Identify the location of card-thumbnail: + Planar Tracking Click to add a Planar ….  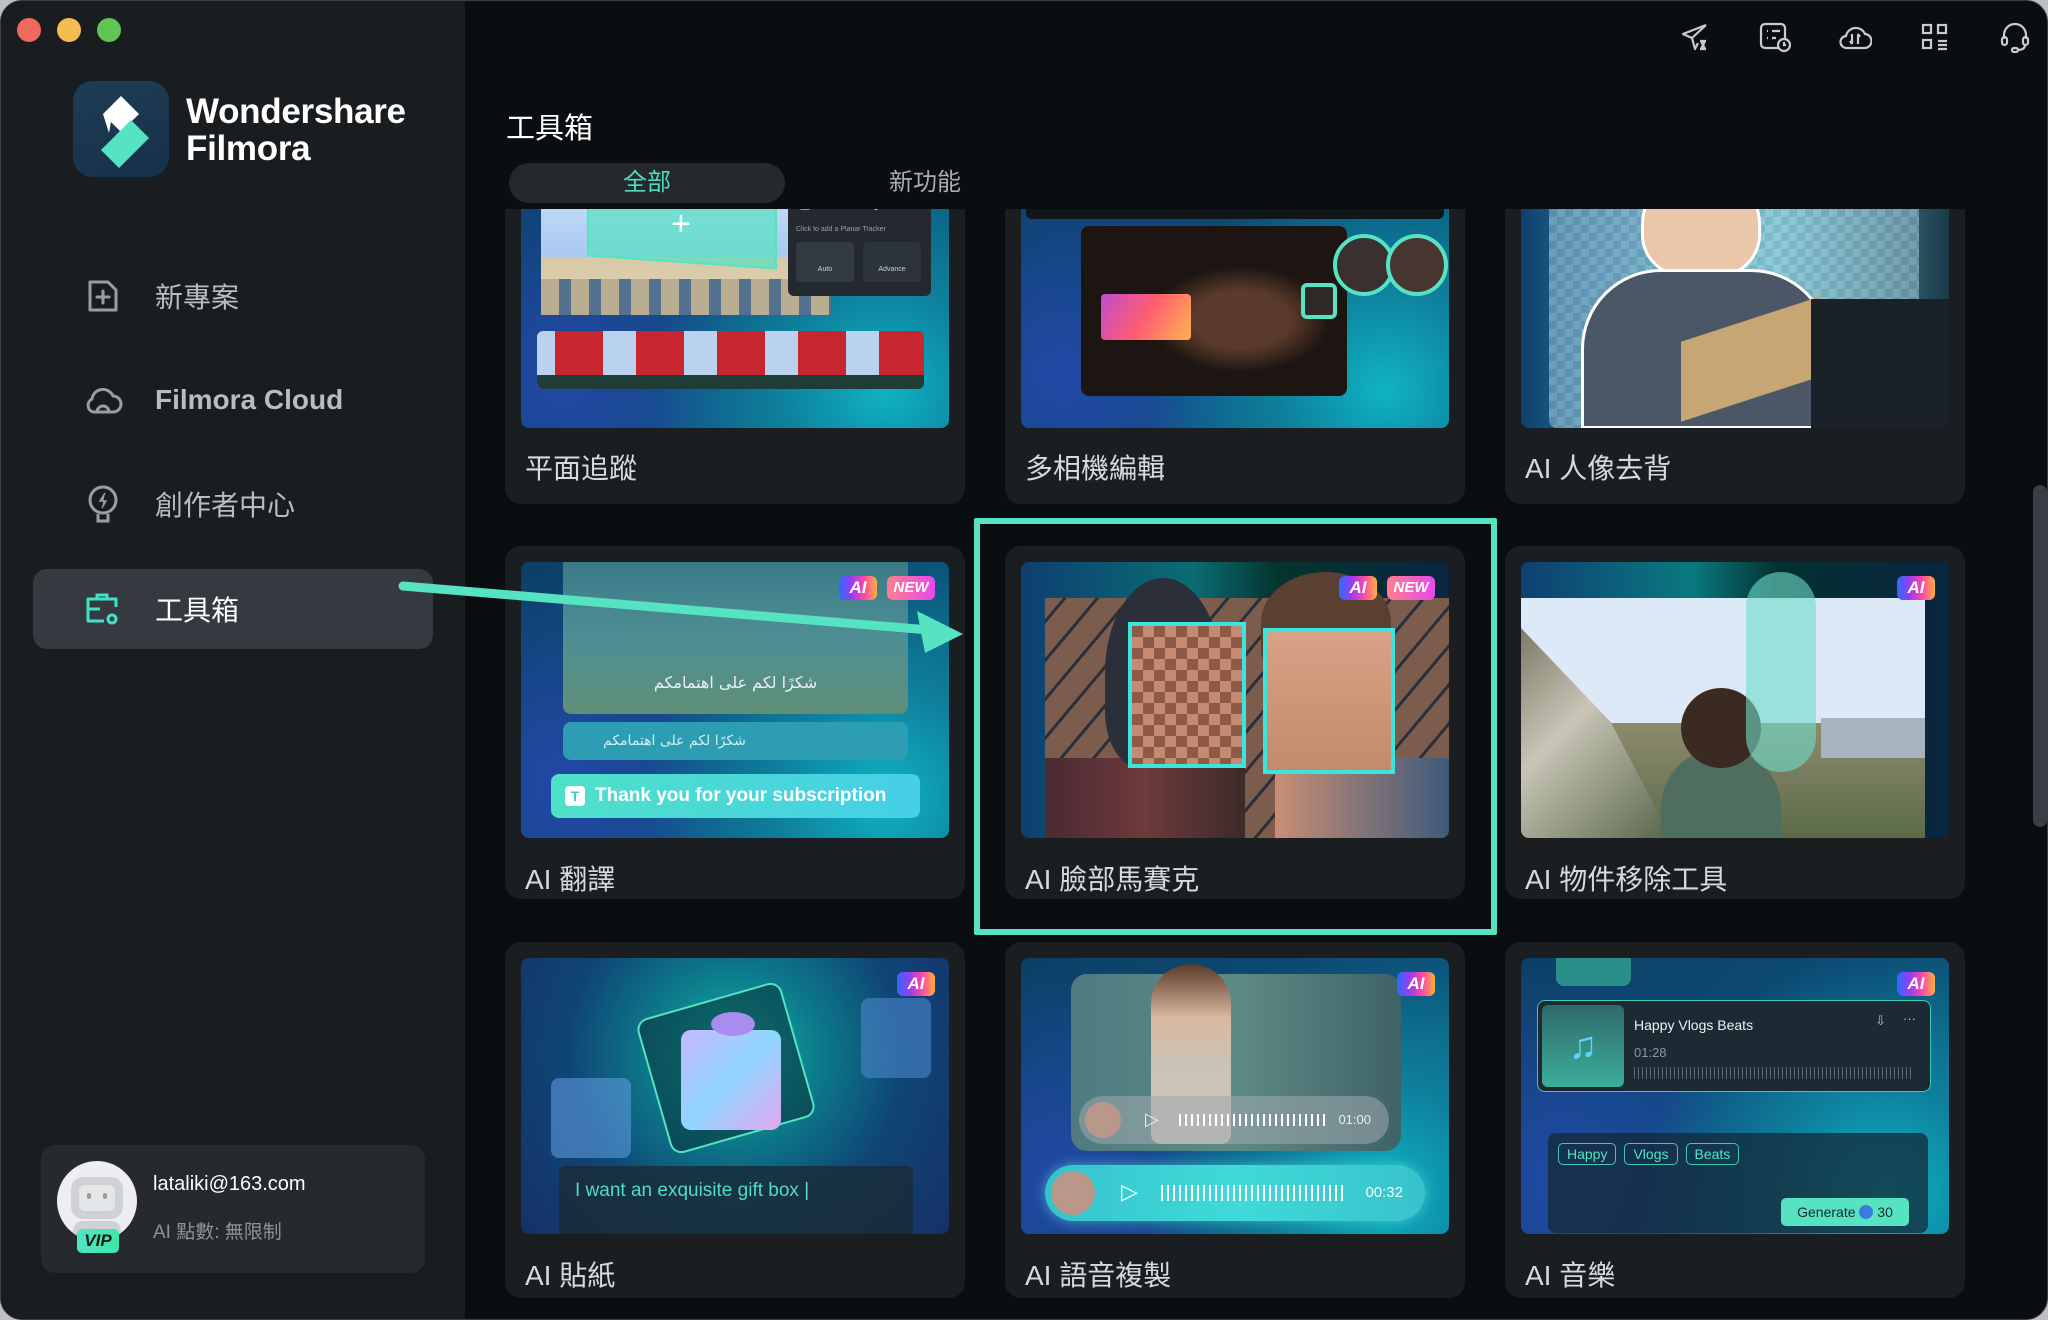
(735, 318).